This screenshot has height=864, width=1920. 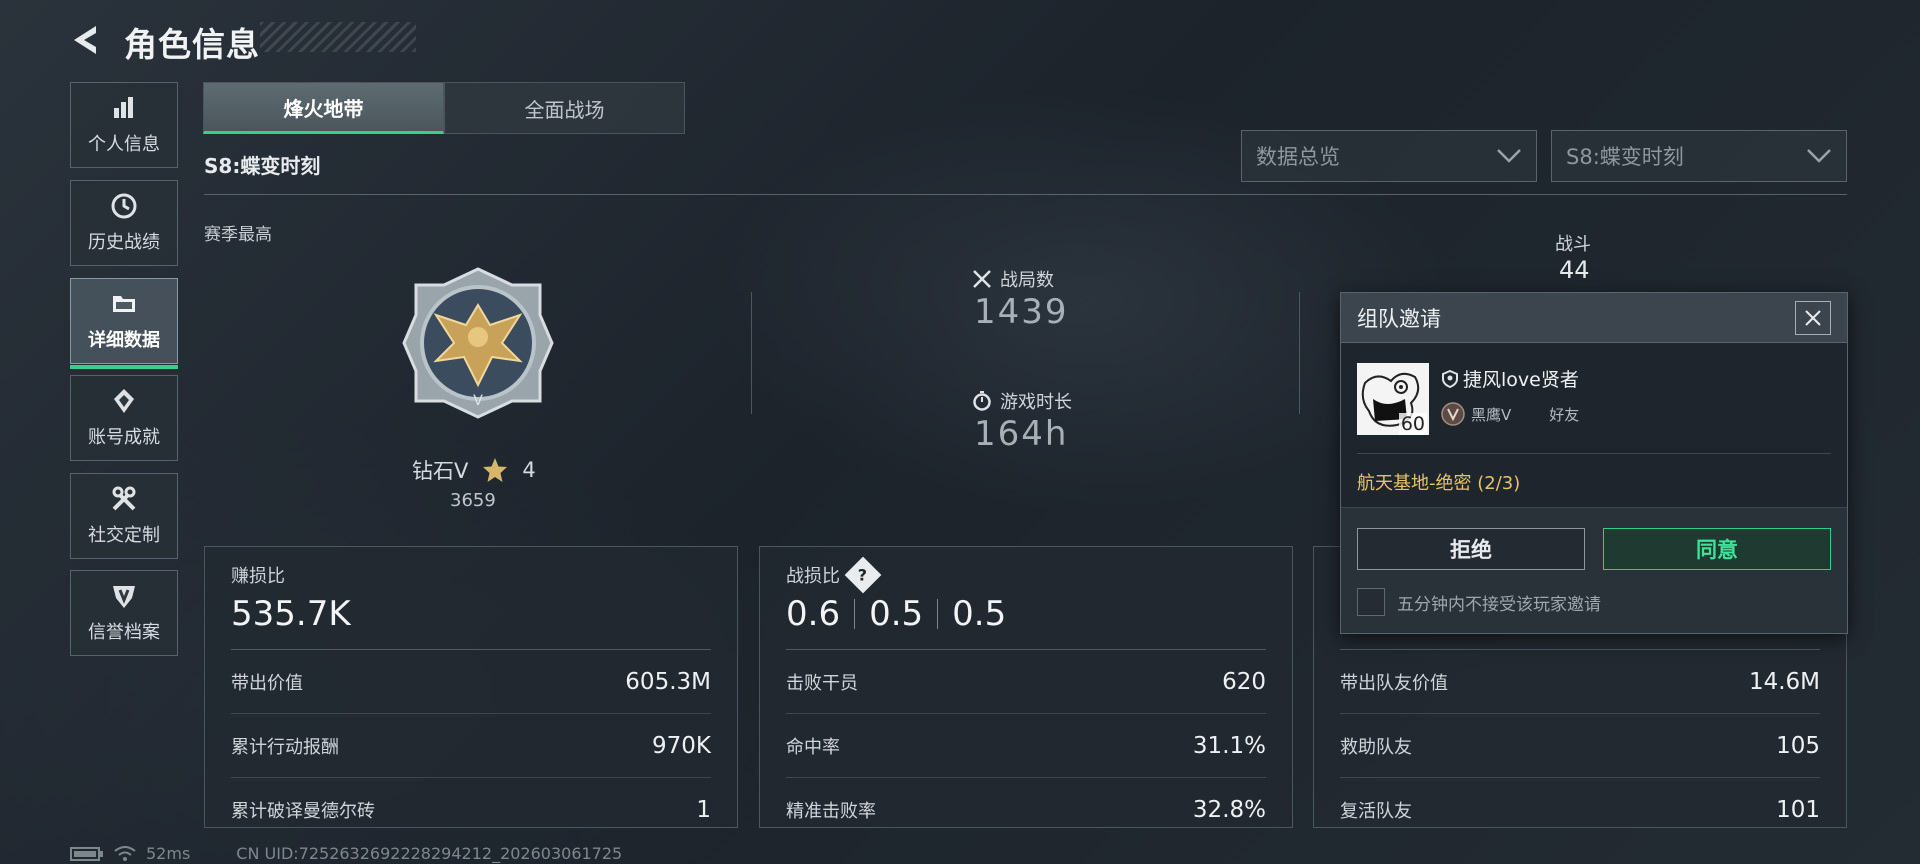 What do you see at coordinates (1021, 312) in the screenshot?
I see `matches-value: 1439` at bounding box center [1021, 312].